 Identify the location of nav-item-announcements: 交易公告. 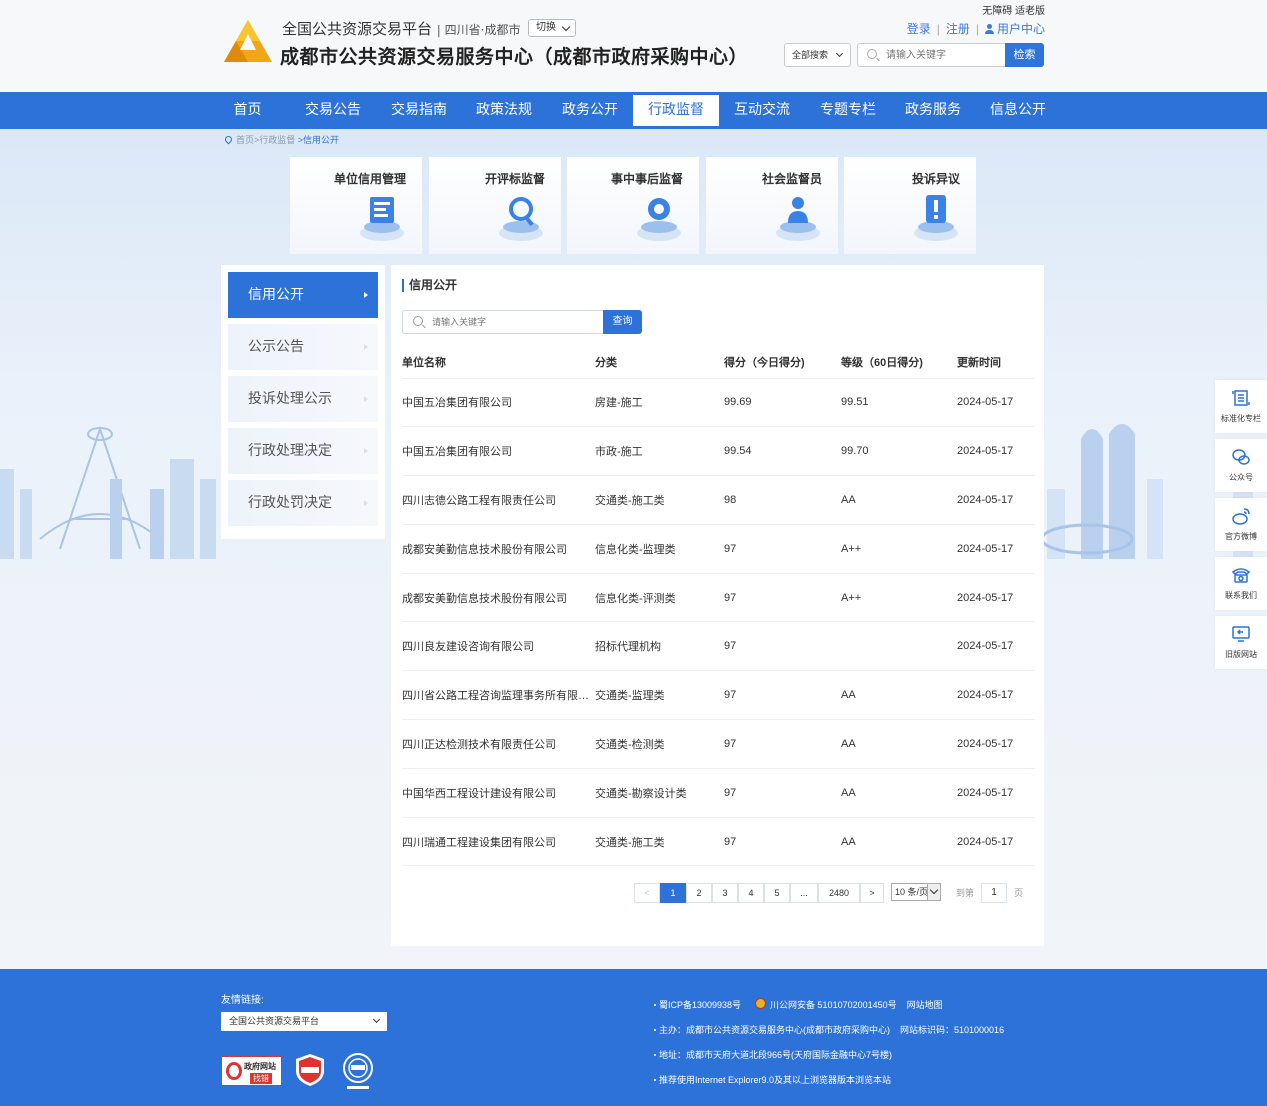
(333, 110).